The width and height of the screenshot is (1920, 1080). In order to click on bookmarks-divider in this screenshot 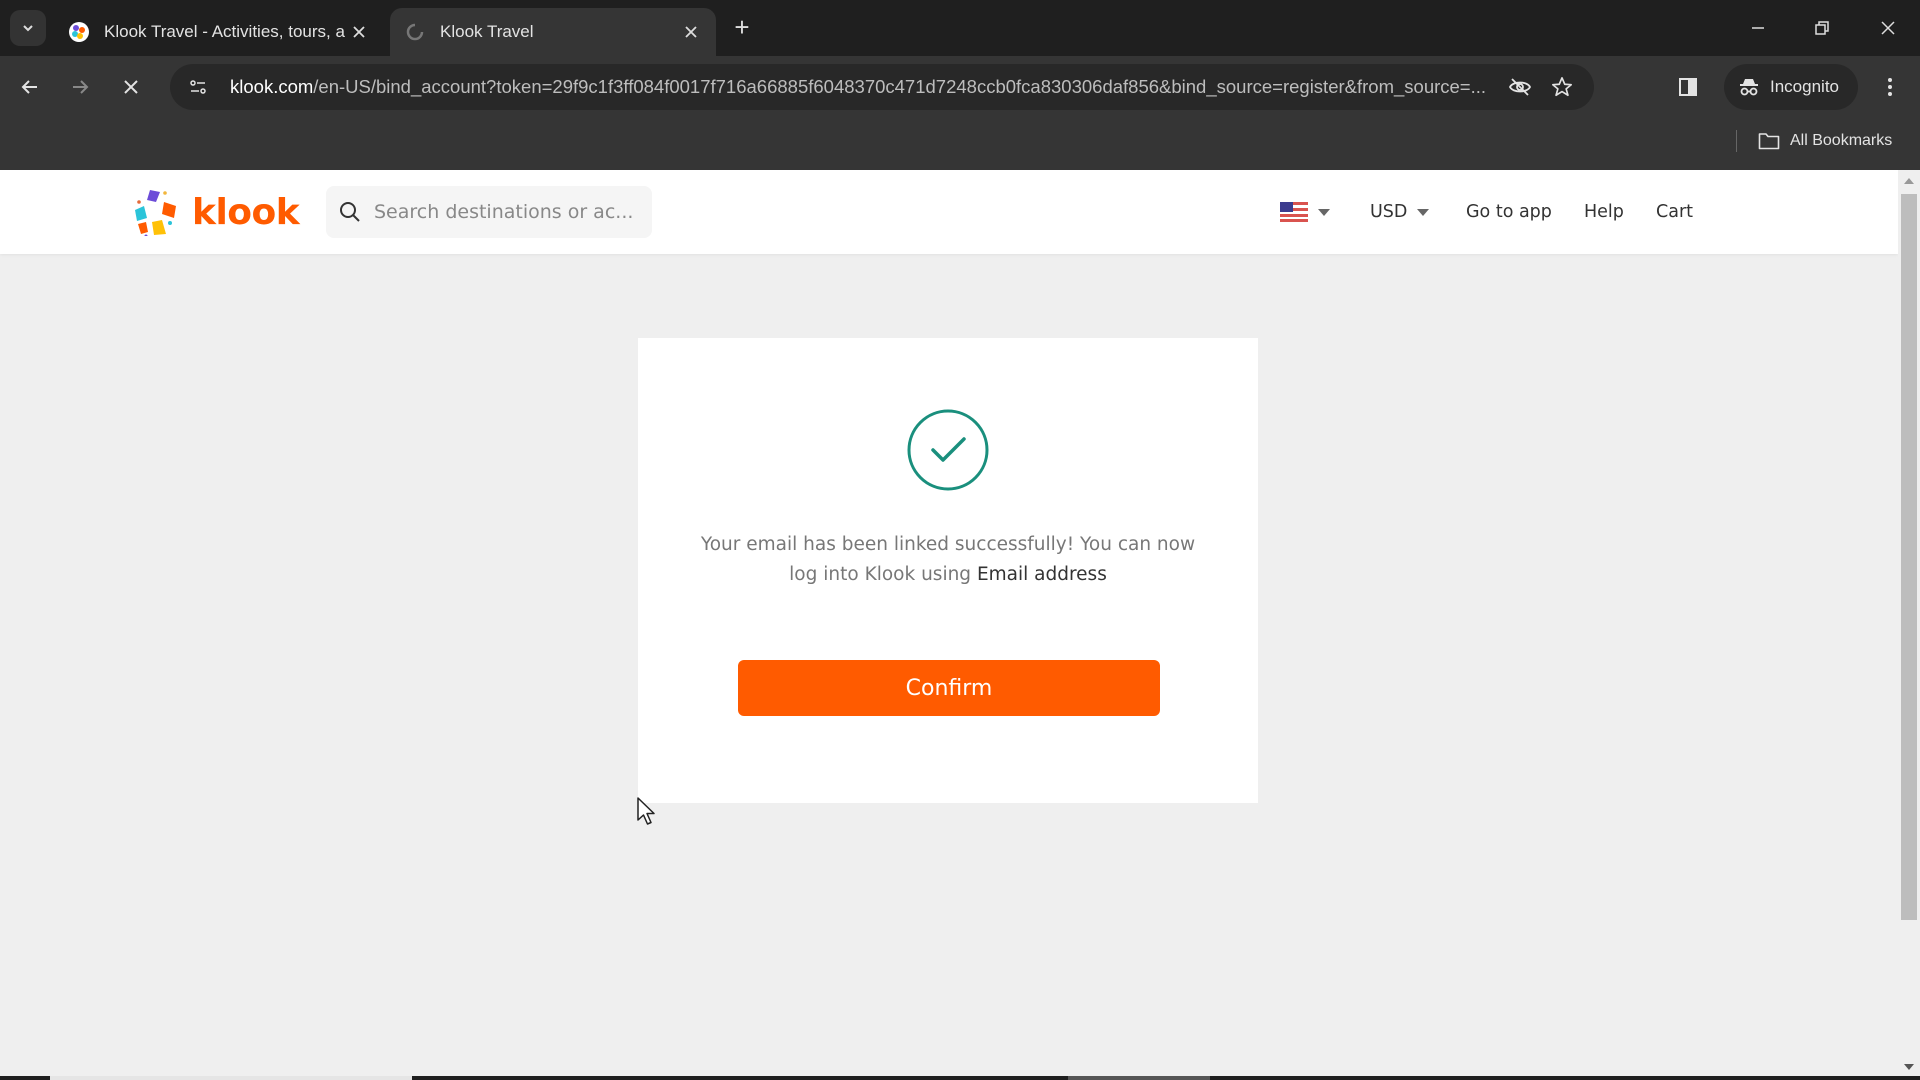, I will do `click(1736, 141)`.